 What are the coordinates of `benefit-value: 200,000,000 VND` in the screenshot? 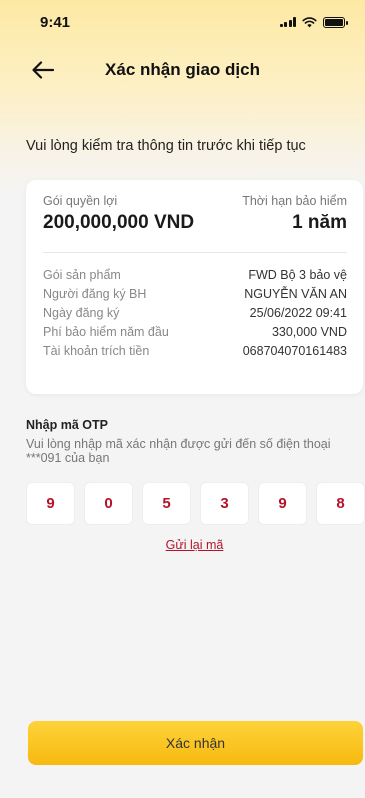 It's located at (119, 222).